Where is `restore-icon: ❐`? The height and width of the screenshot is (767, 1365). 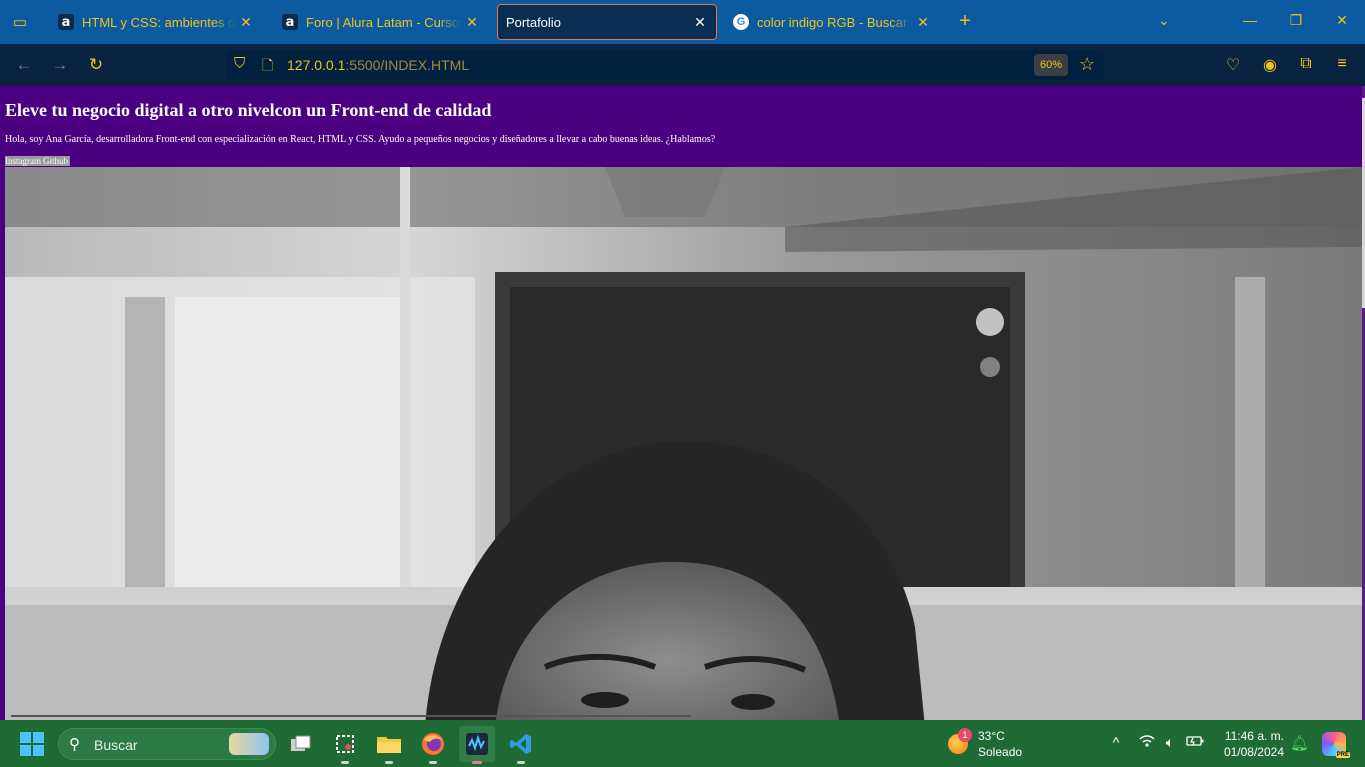
restore-icon: ❐ is located at coordinates (1296, 20).